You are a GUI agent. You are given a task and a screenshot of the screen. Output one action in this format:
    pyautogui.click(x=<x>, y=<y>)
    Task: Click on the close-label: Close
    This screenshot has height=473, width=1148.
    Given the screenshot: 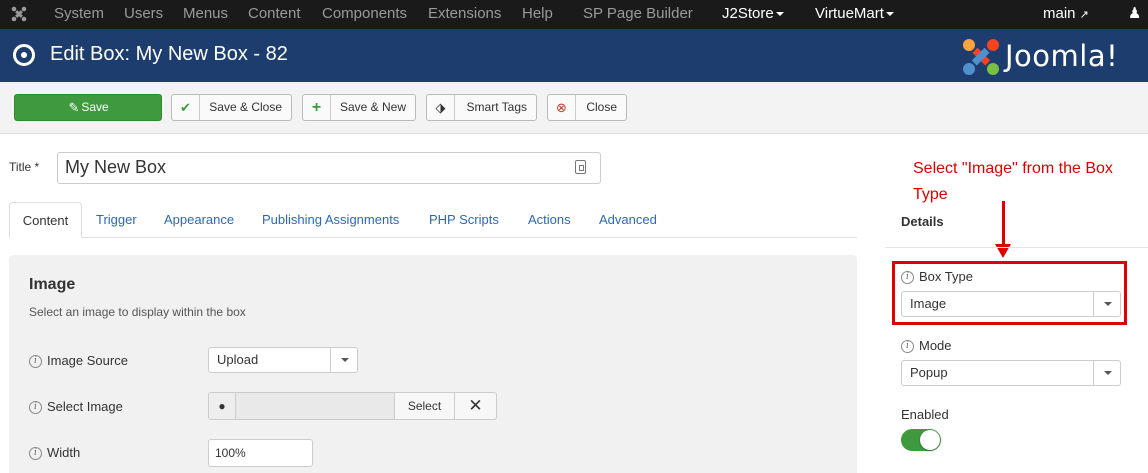 What is the action you would take?
    pyautogui.click(x=601, y=107)
    